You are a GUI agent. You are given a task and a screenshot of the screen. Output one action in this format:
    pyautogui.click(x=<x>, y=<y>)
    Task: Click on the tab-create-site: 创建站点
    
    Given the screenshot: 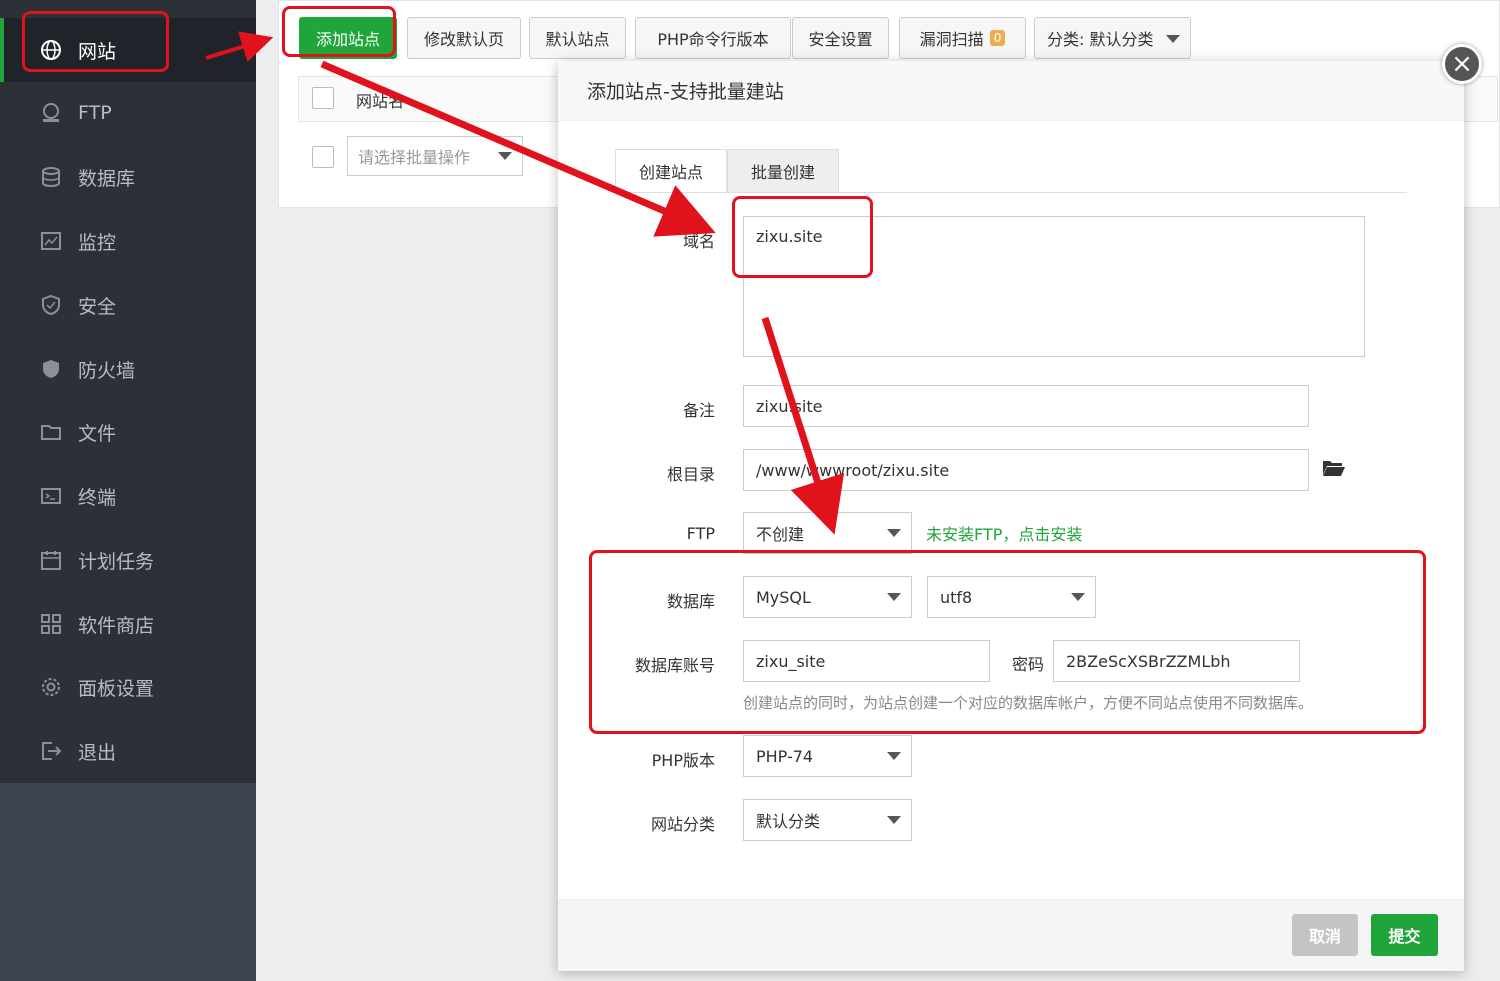 What is the action you would take?
    pyautogui.click(x=671, y=171)
    